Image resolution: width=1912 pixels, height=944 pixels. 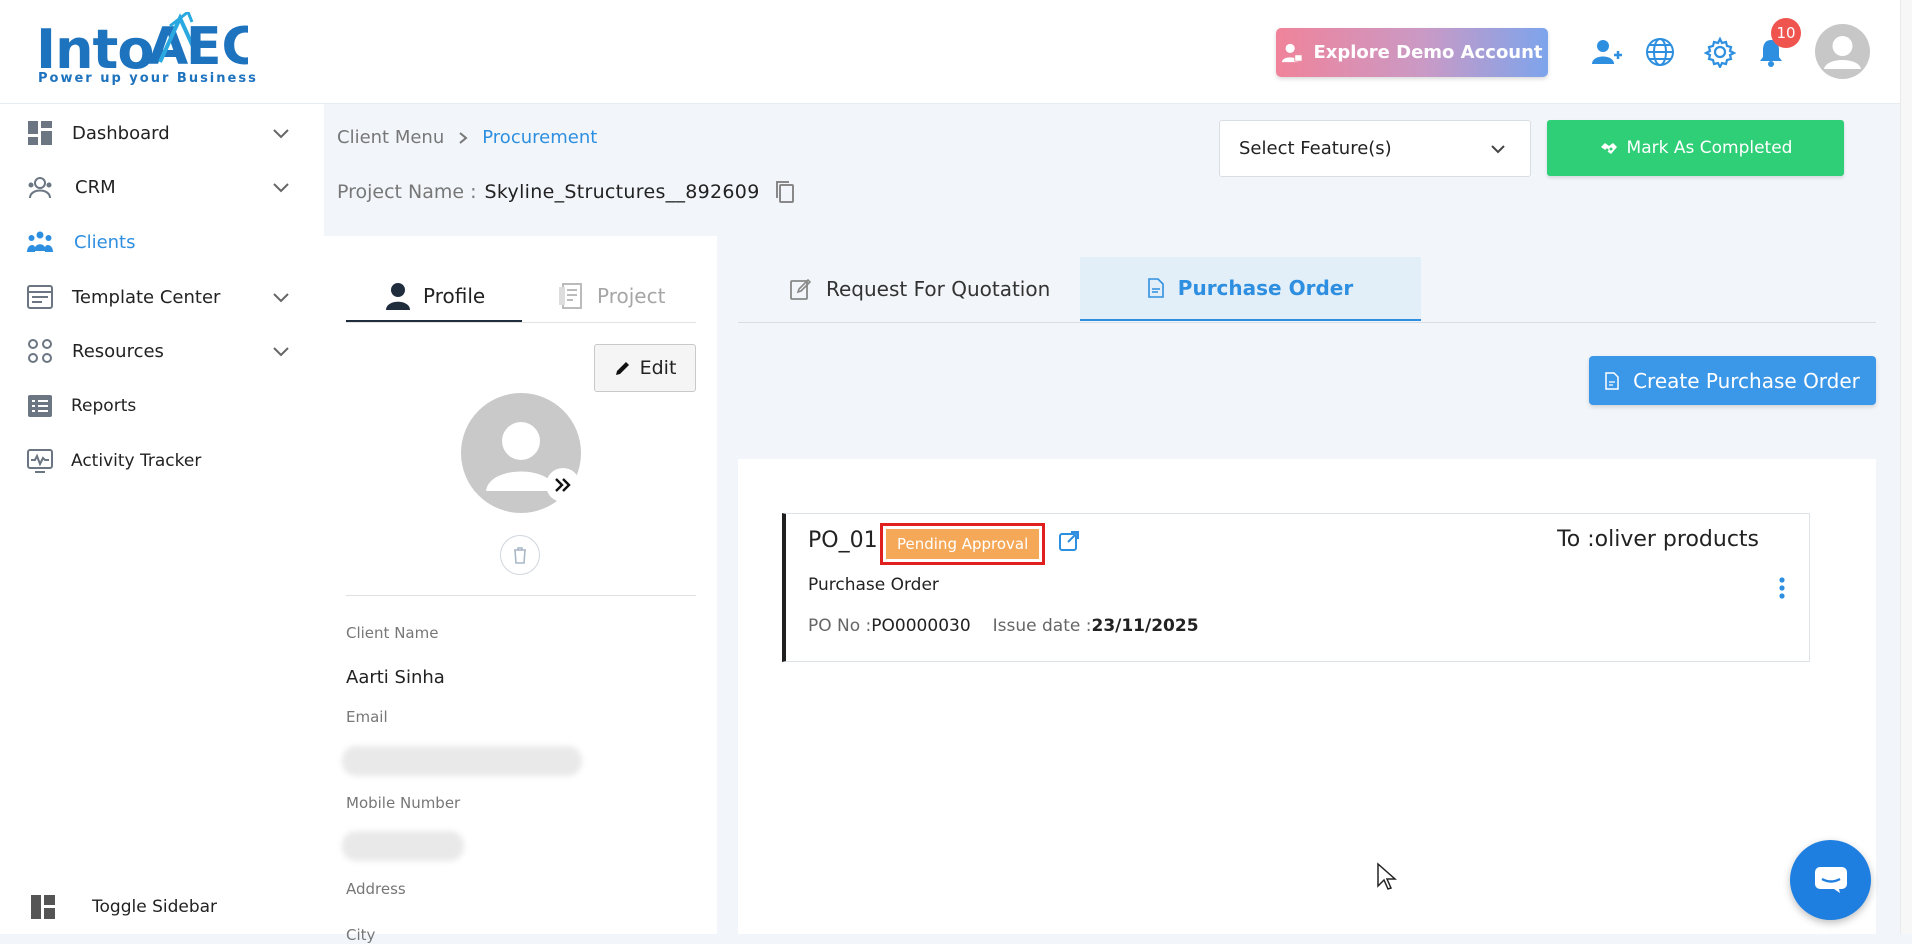 What do you see at coordinates (217, 44) in the screenshot?
I see `svg-text: EC` at bounding box center [217, 44].